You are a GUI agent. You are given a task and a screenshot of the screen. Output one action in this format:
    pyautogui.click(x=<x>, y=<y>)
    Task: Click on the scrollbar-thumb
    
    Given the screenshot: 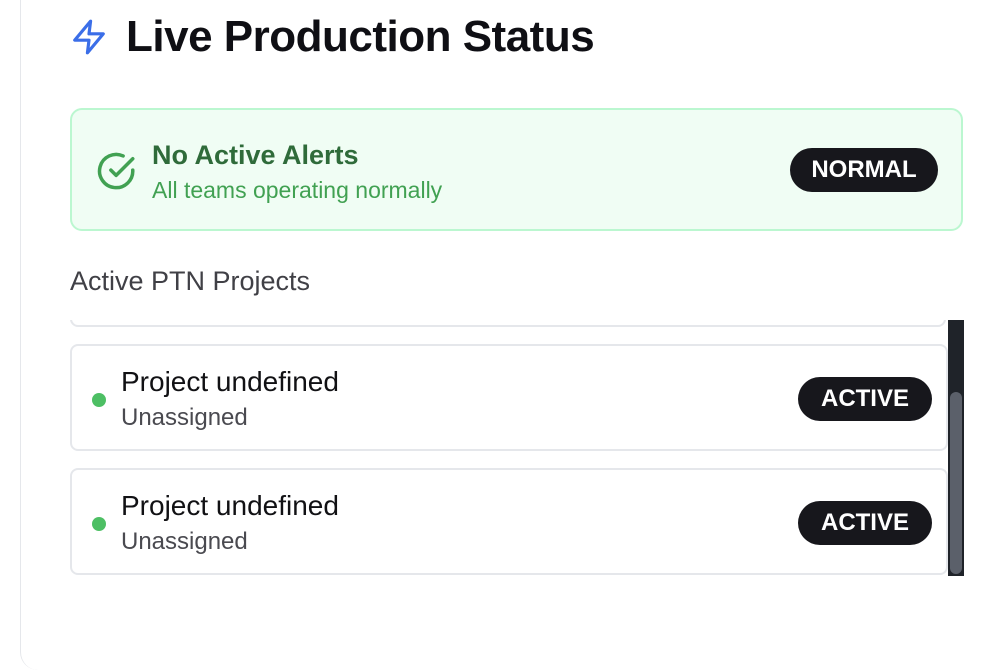 What is the action you would take?
    pyautogui.click(x=956, y=483)
    